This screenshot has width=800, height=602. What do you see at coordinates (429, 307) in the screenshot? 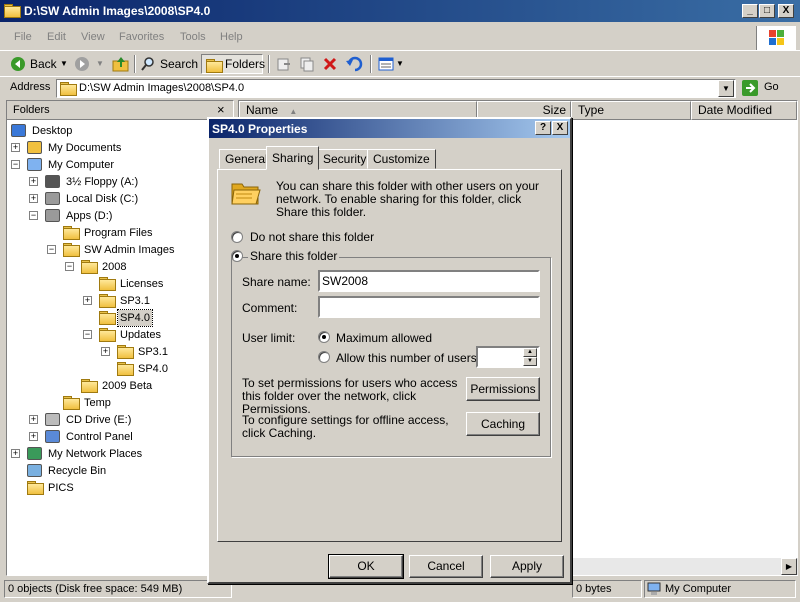
I see `comment-field` at bounding box center [429, 307].